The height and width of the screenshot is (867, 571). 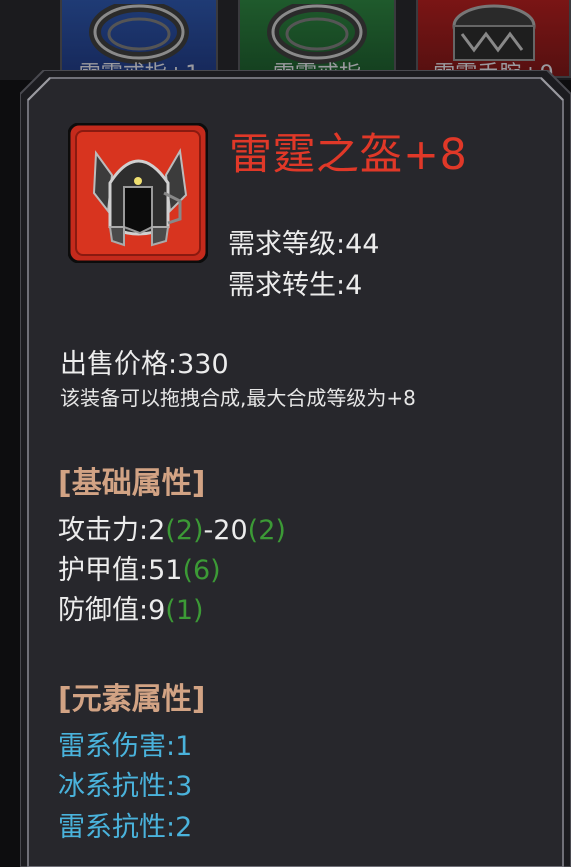 What do you see at coordinates (172, 530) in the screenshot?
I see `attack-stat: 攻击力:2(2)-20(2)` at bounding box center [172, 530].